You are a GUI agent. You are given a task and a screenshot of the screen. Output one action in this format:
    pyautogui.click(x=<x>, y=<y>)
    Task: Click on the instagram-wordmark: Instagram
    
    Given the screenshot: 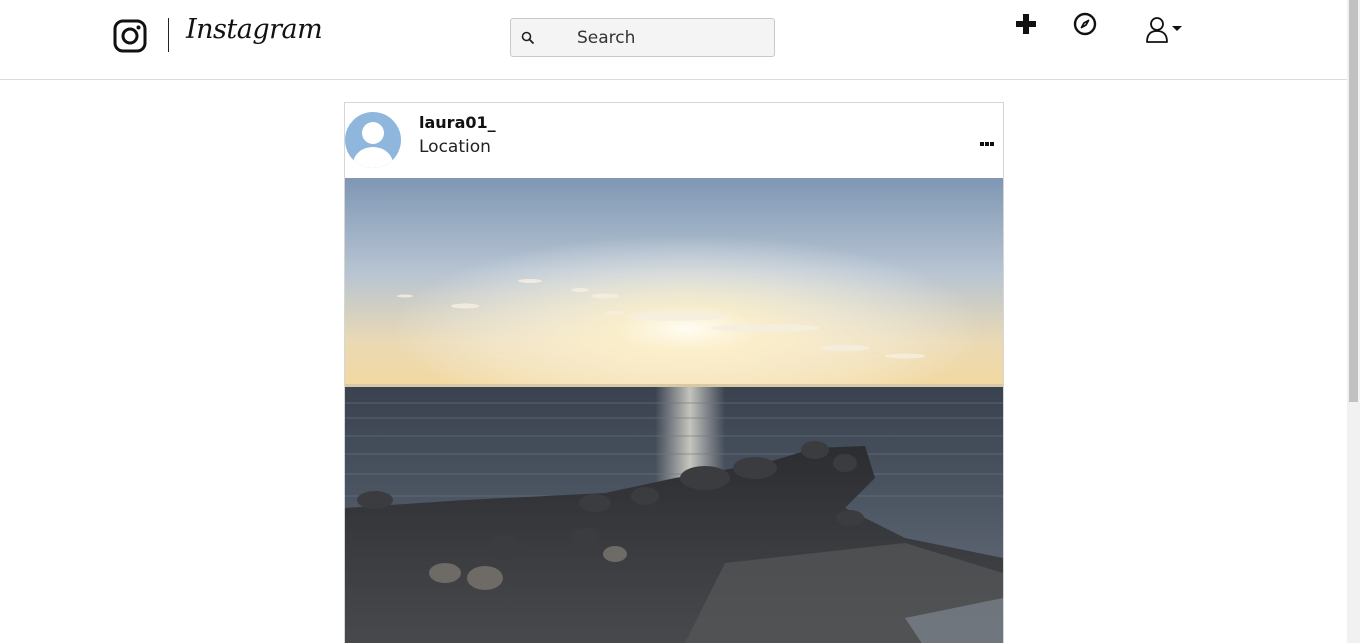 What is the action you would take?
    pyautogui.click(x=254, y=29)
    